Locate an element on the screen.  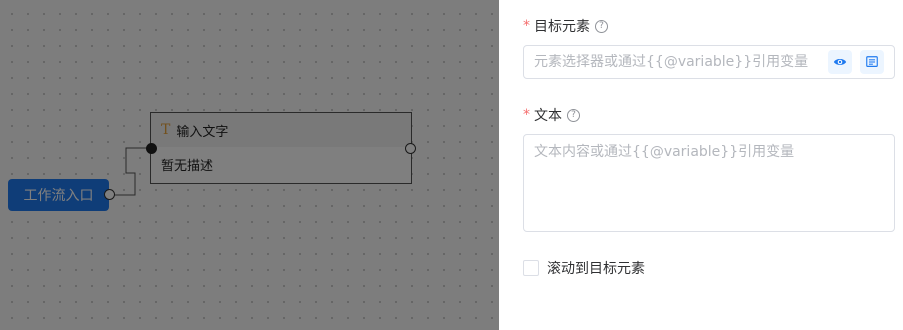
target-element-field is located at coordinates (709, 62).